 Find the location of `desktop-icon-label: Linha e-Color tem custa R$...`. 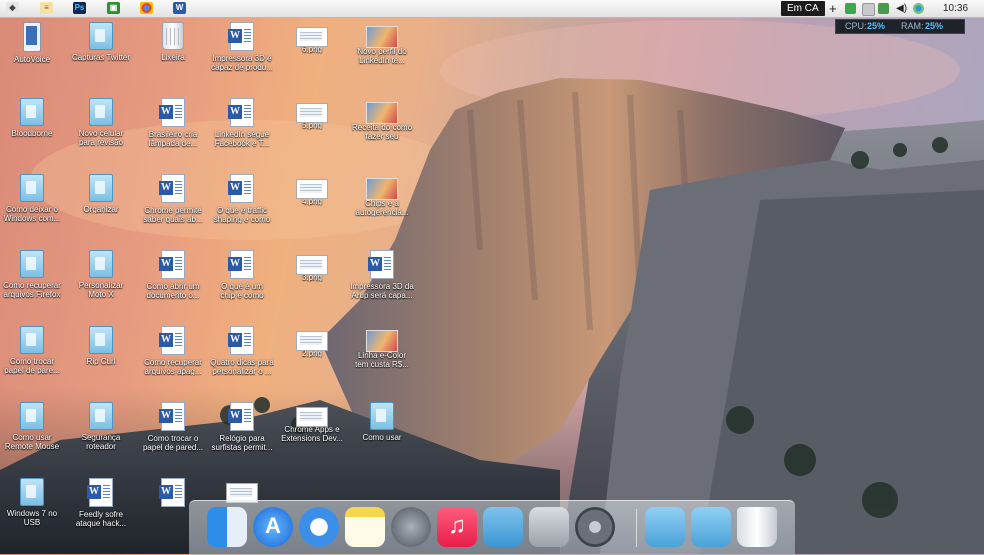

desktop-icon-label: Linha e-Color tem custa R$... is located at coordinates (382, 360).